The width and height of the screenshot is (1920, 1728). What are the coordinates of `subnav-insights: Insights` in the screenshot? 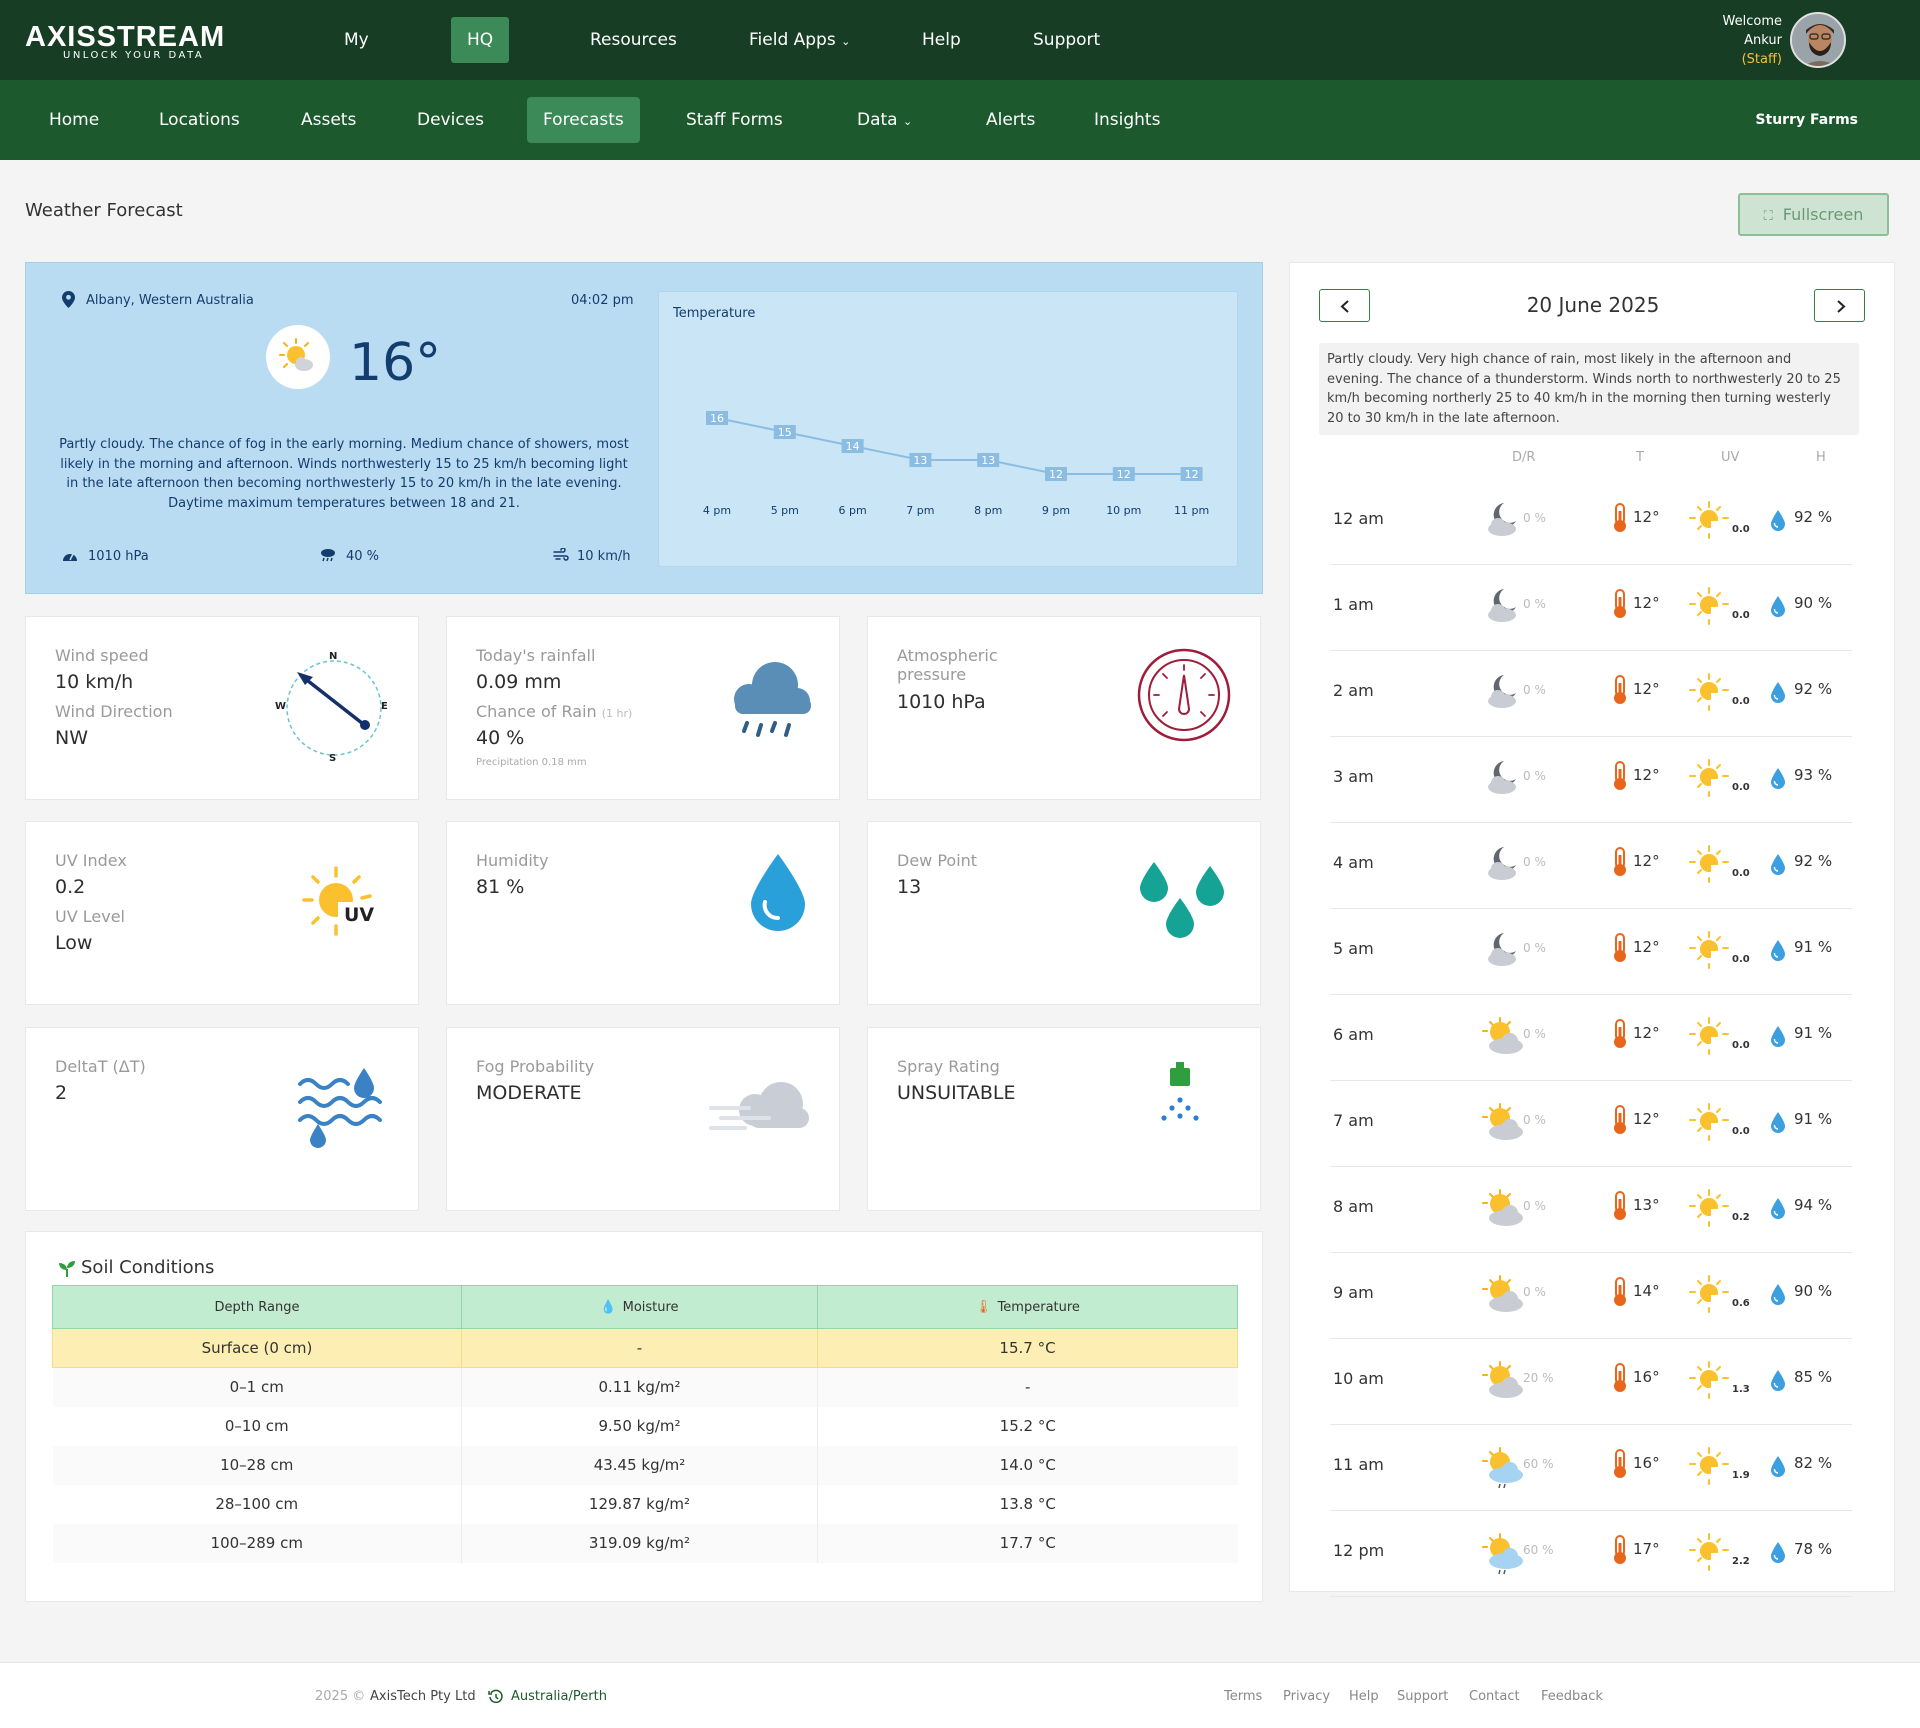 It's located at (1127, 120).